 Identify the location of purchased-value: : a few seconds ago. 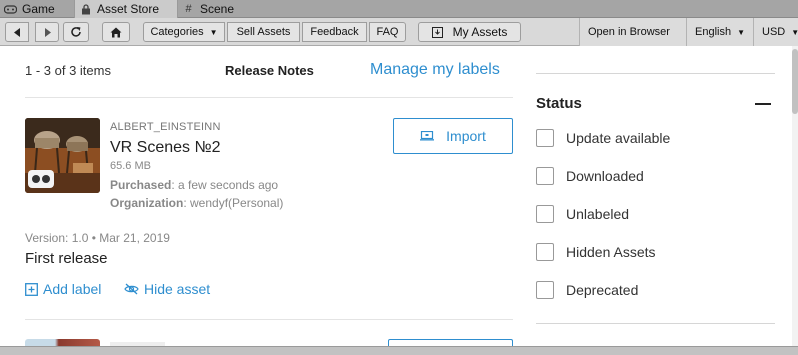
(225, 185).